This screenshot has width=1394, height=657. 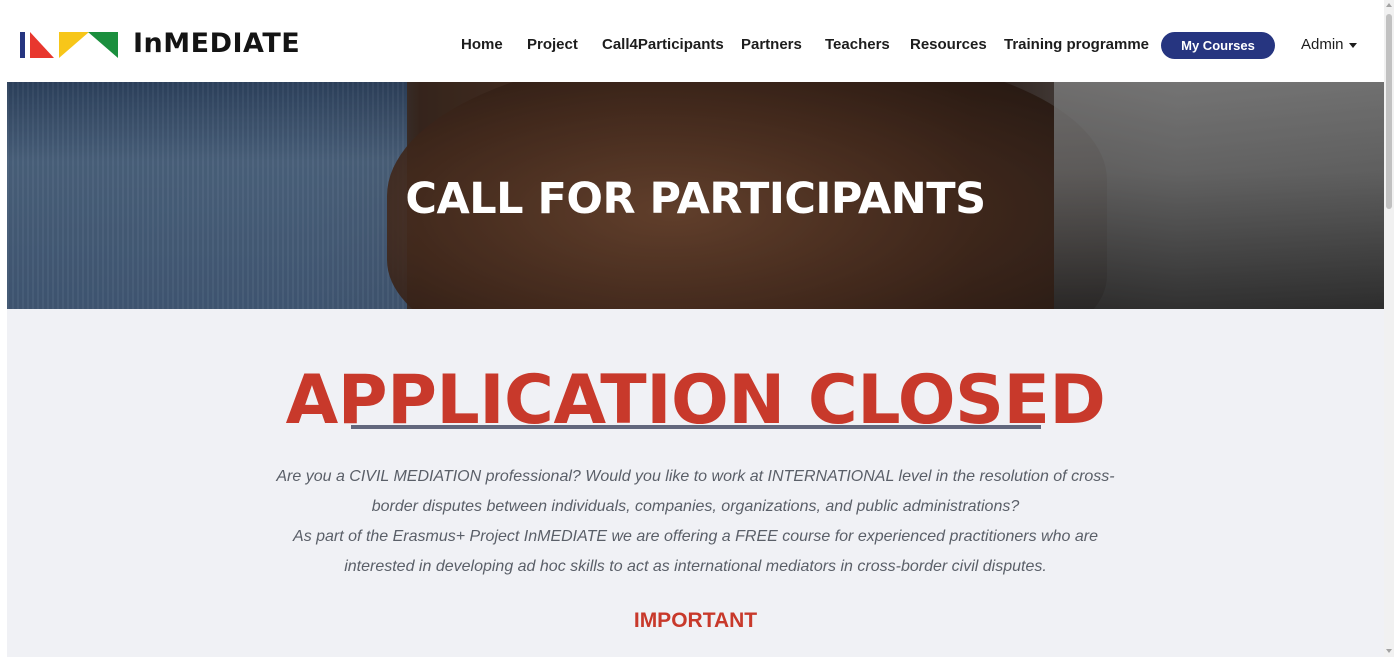 I want to click on important-heading: IMPORTANT, so click(x=695, y=620).